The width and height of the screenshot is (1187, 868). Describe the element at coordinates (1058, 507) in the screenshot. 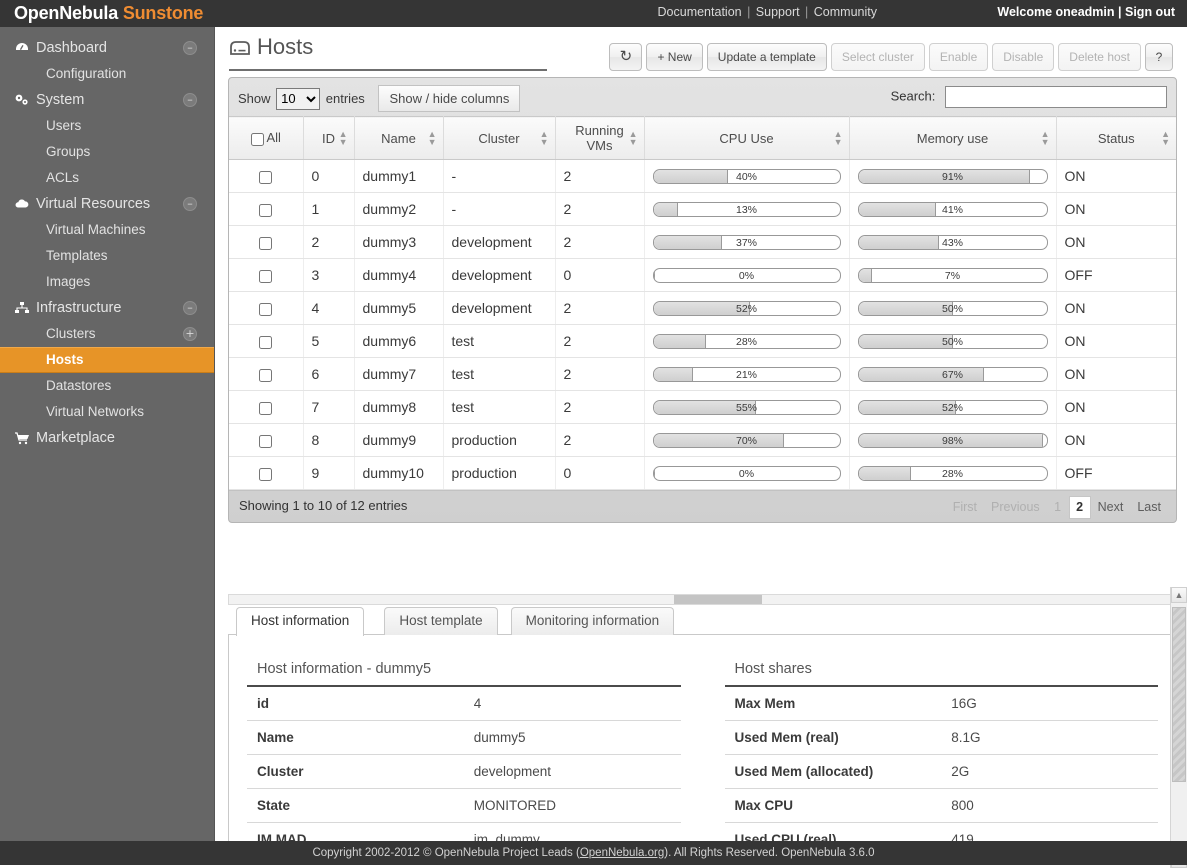

I see `pagination-page-1: 1` at that location.